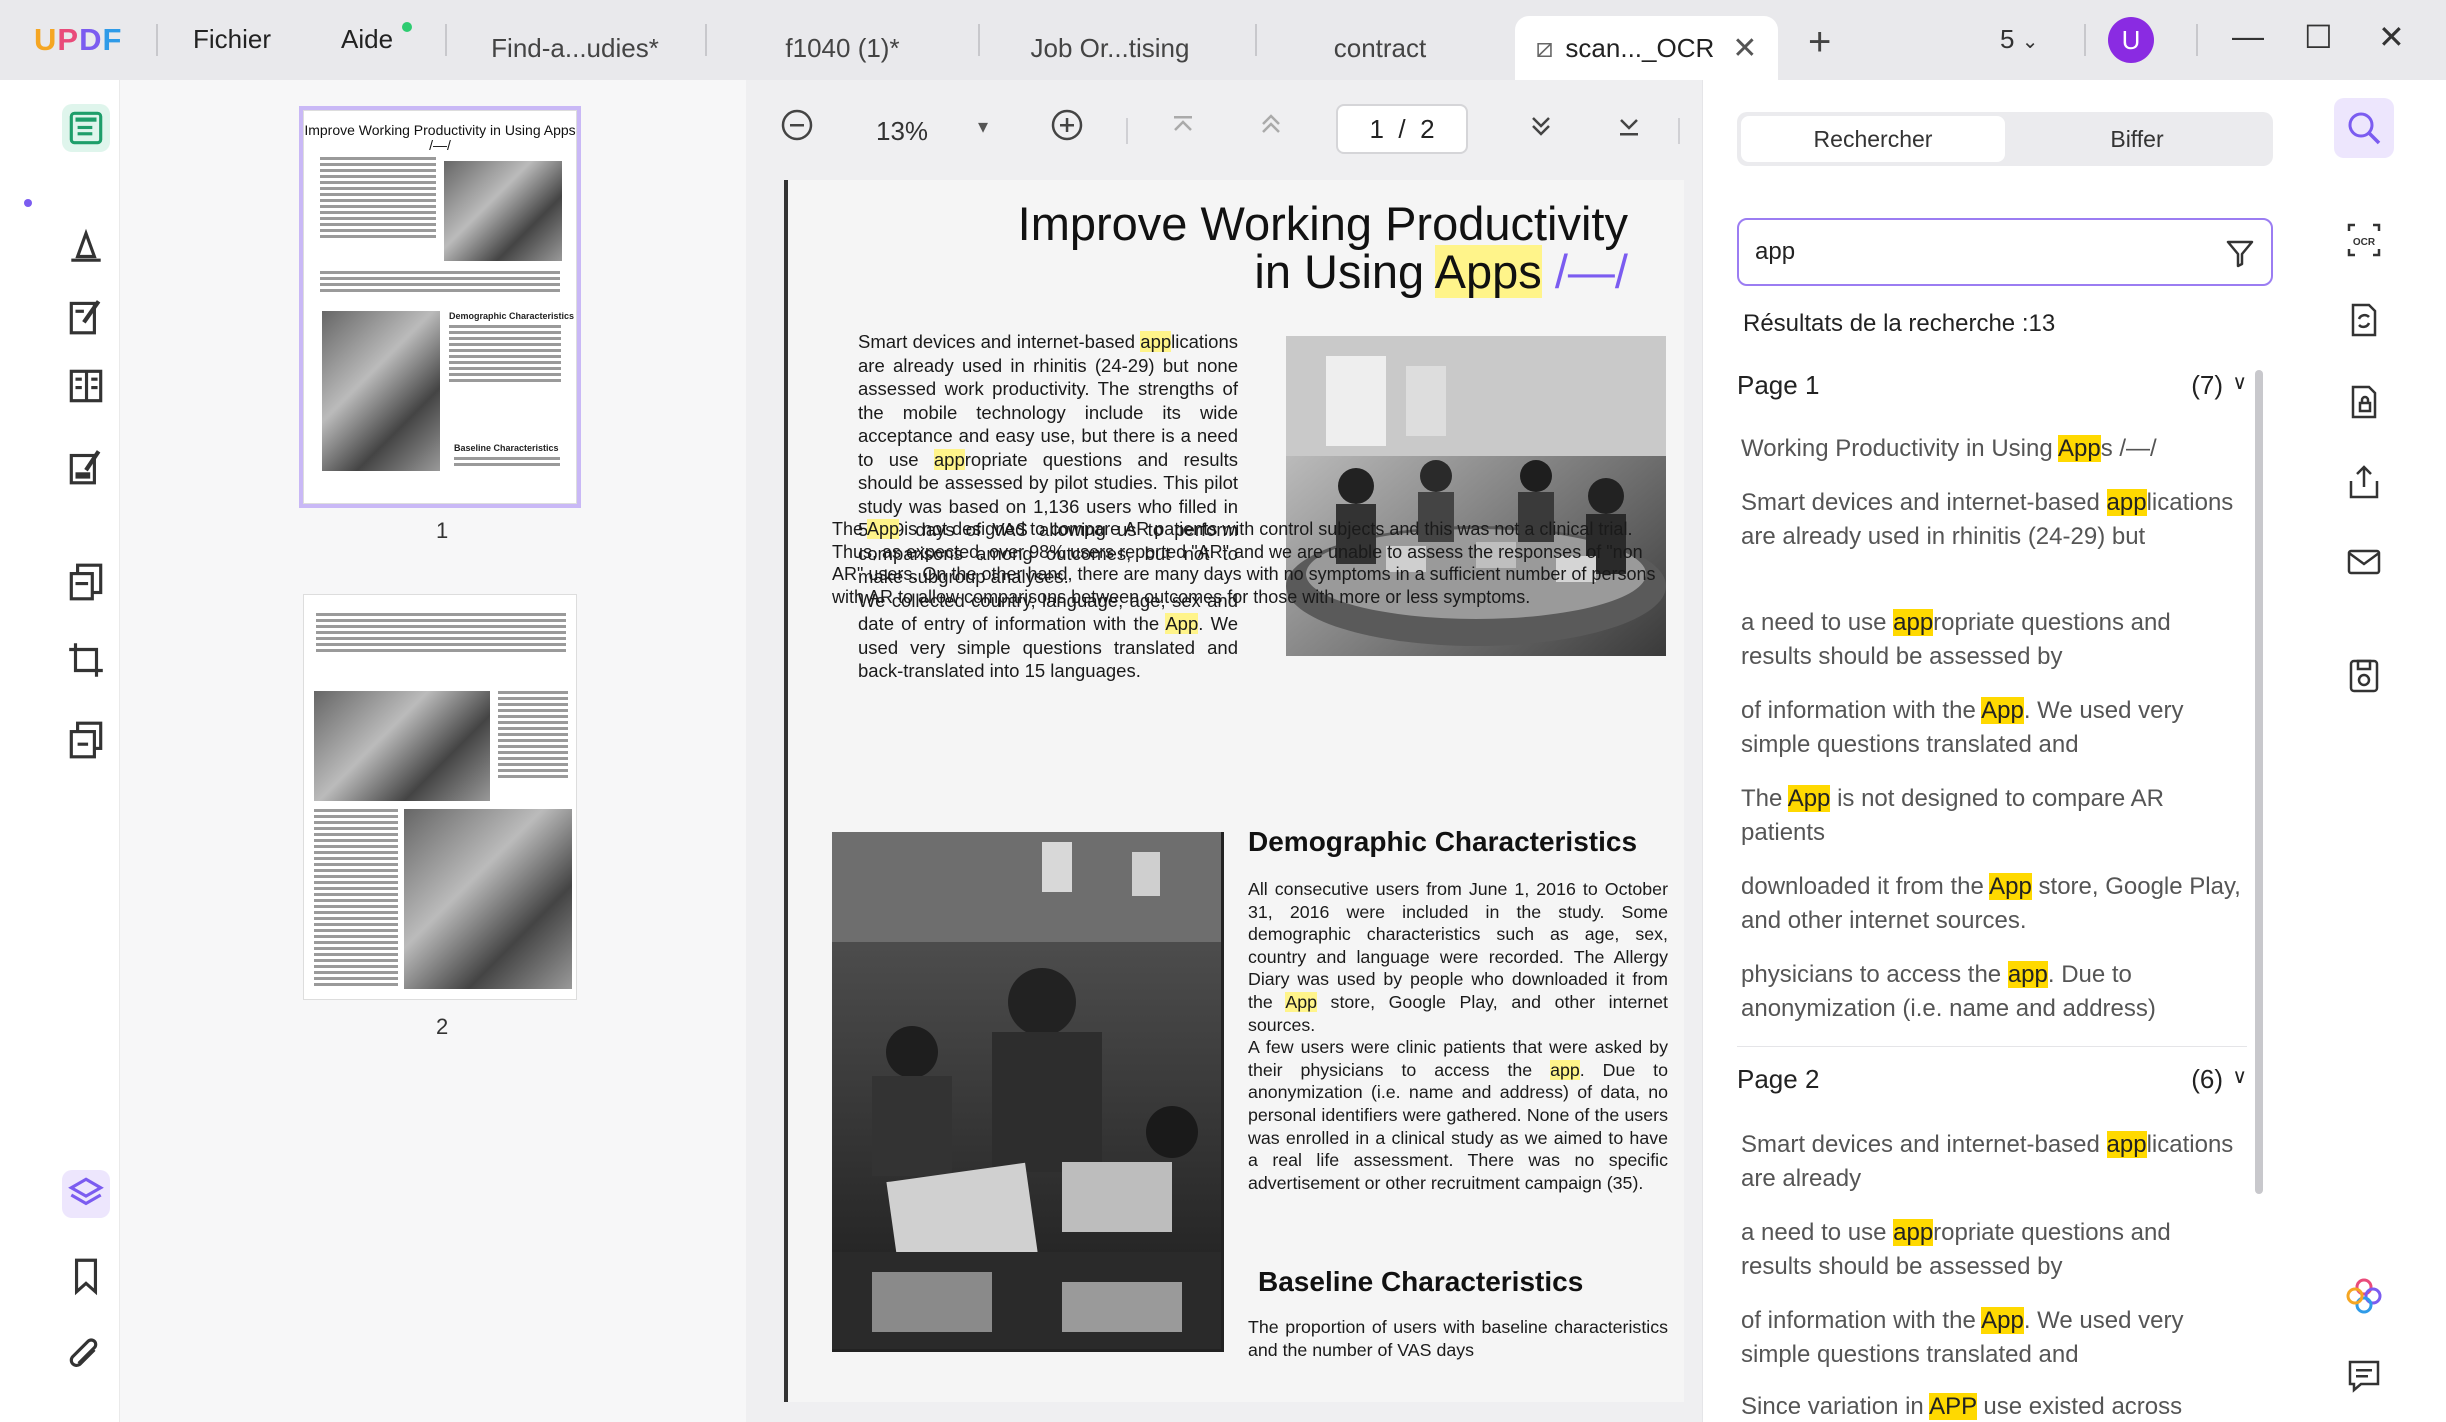 The image size is (2446, 1422). Describe the element at coordinates (1067, 128) in the screenshot. I see `zoom-in-icon` at that location.